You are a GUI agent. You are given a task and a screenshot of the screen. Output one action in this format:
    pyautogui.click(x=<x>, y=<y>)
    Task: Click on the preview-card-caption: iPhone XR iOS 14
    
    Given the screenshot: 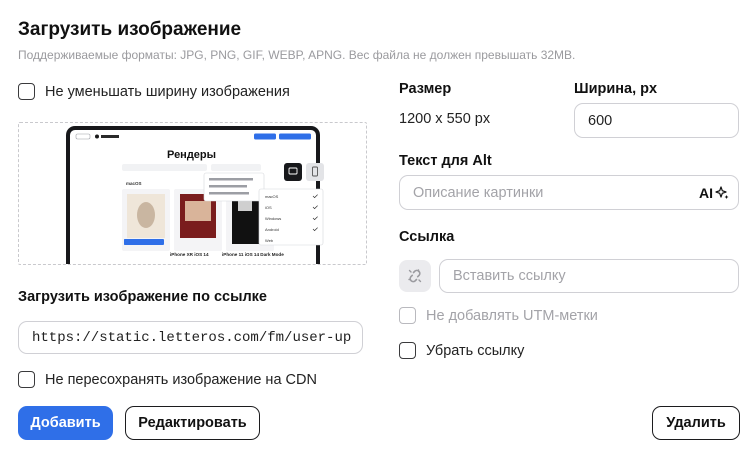 What is the action you would take?
    pyautogui.click(x=189, y=254)
    